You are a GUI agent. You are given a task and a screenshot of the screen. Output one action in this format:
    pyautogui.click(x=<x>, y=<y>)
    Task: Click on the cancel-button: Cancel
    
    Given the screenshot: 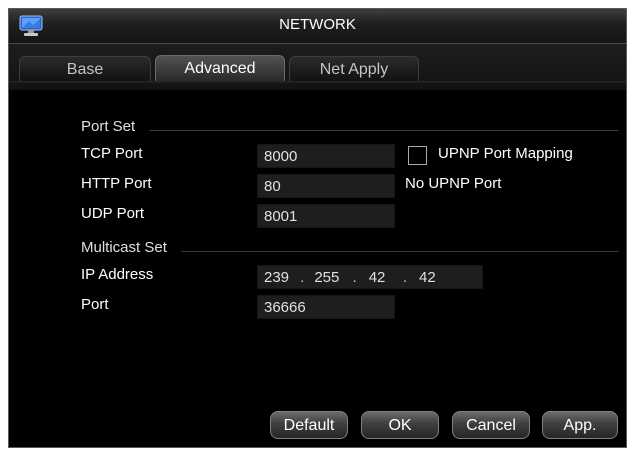 What is the action you would take?
    pyautogui.click(x=491, y=425)
    